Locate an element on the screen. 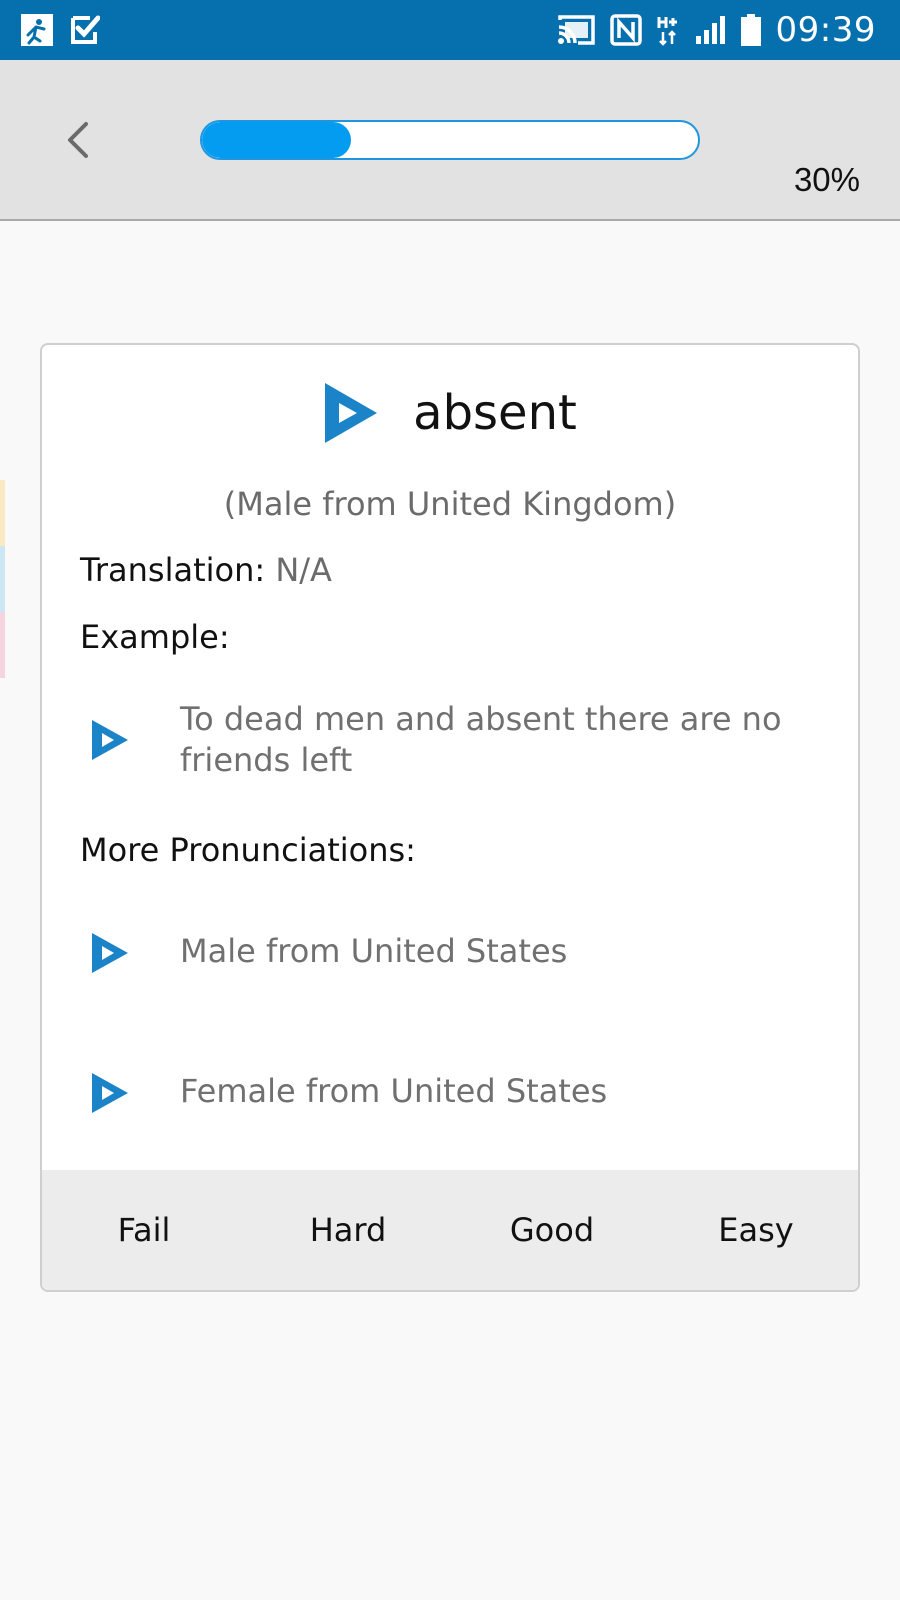 This screenshot has width=900, height=1600. hard-button: Hard is located at coordinates (348, 1230).